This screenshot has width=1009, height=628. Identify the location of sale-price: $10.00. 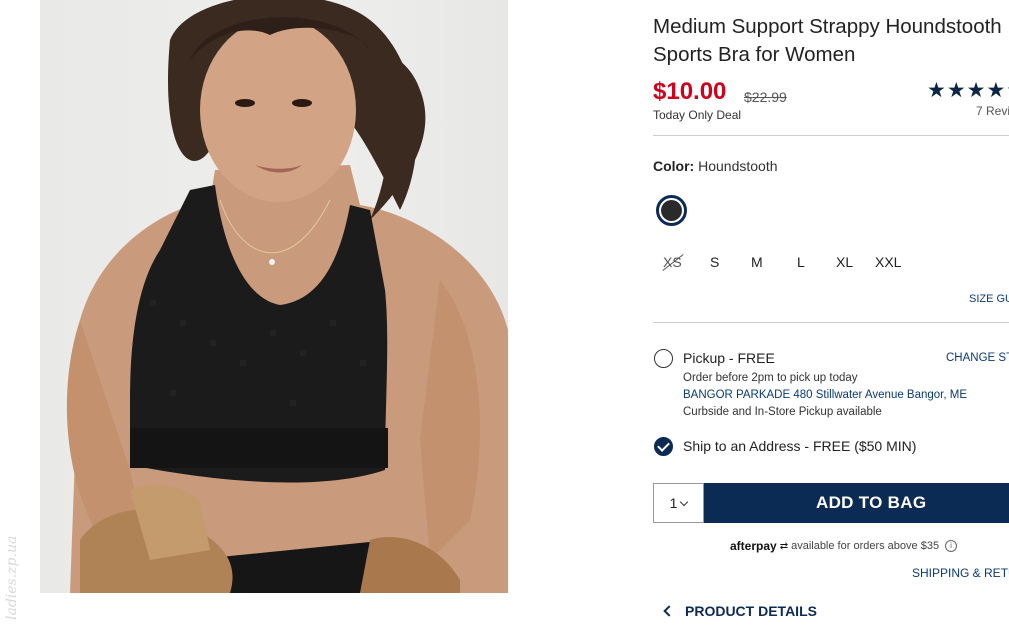
(690, 91).